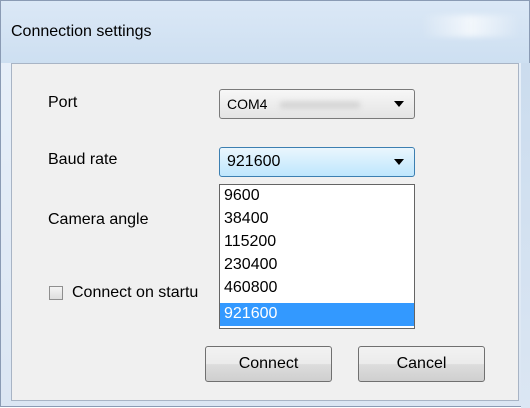  Describe the element at coordinates (421, 364) in the screenshot. I see `cancel-button: Cancel` at that location.